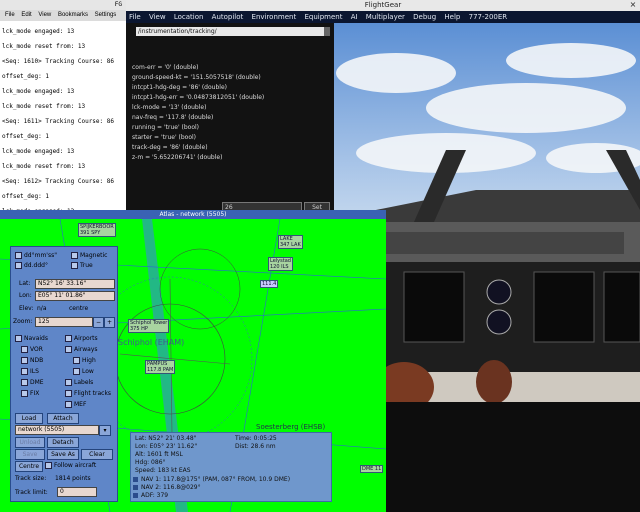 The width and height of the screenshot is (640, 512). Describe the element at coordinates (155, 495) in the screenshot. I see `info-adf: ADF: 379` at that location.